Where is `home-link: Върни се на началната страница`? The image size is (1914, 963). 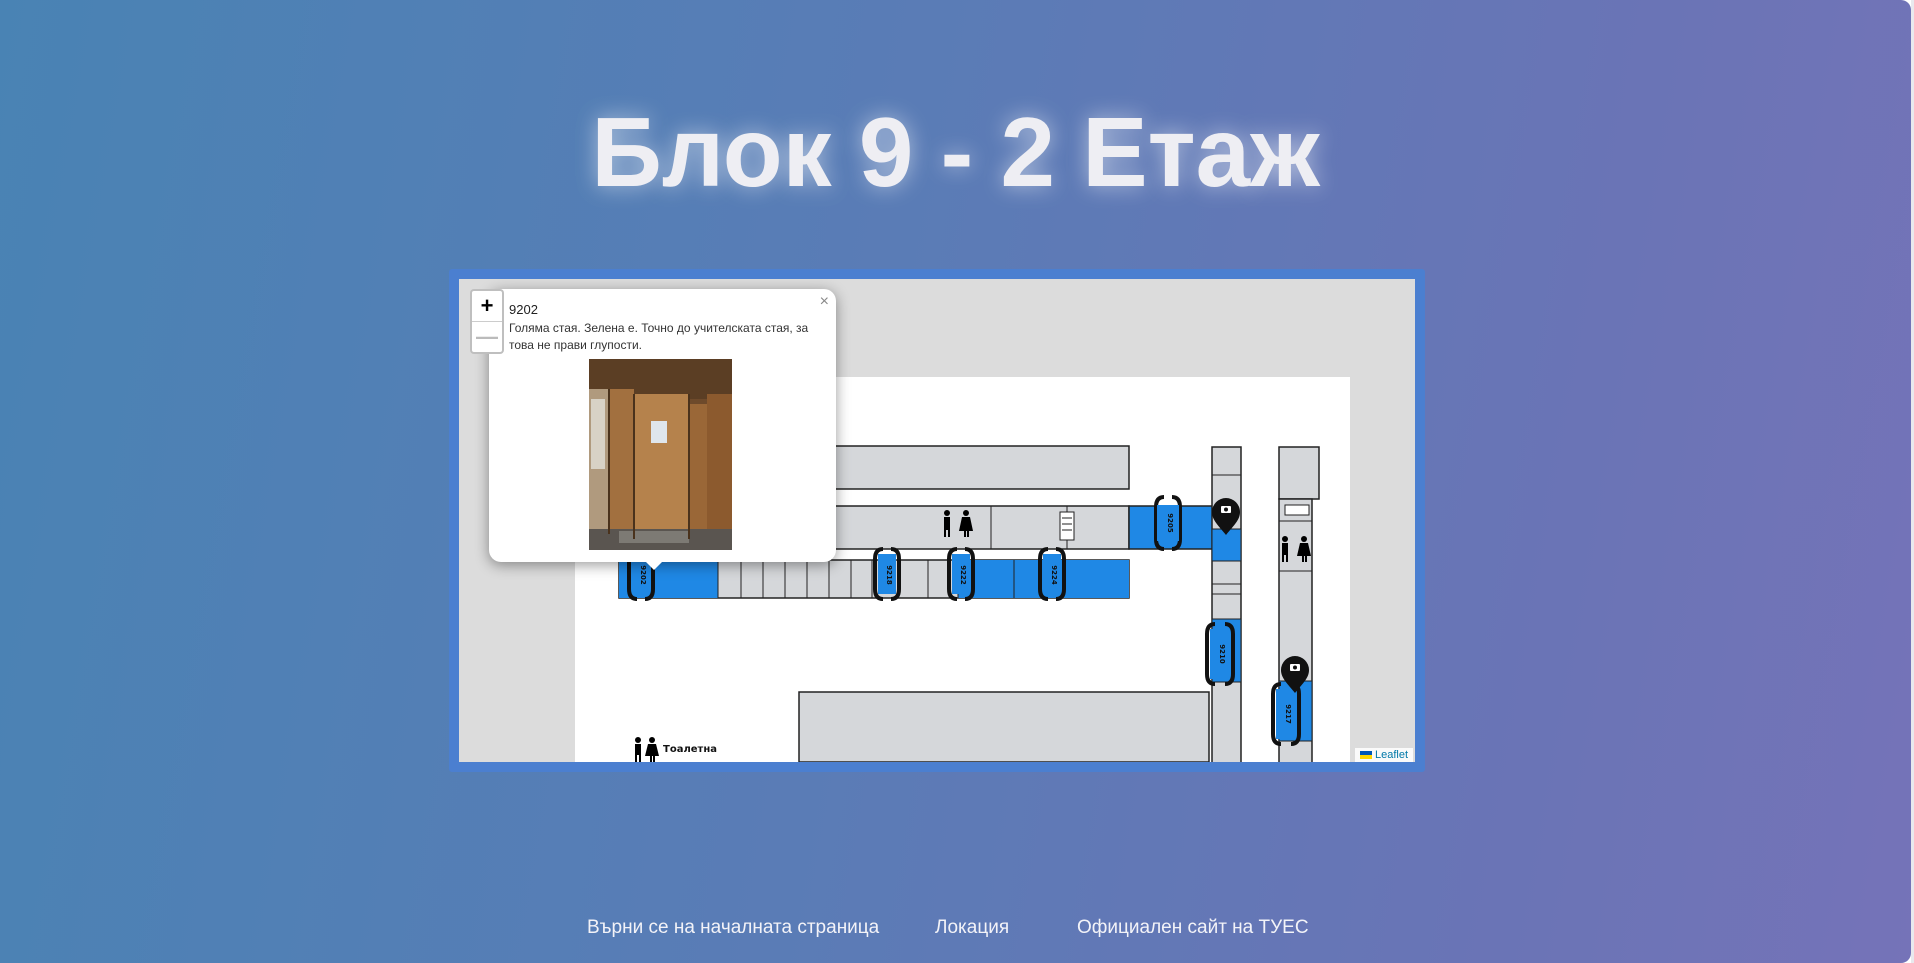 home-link: Върни се на началната страница is located at coordinates (733, 928).